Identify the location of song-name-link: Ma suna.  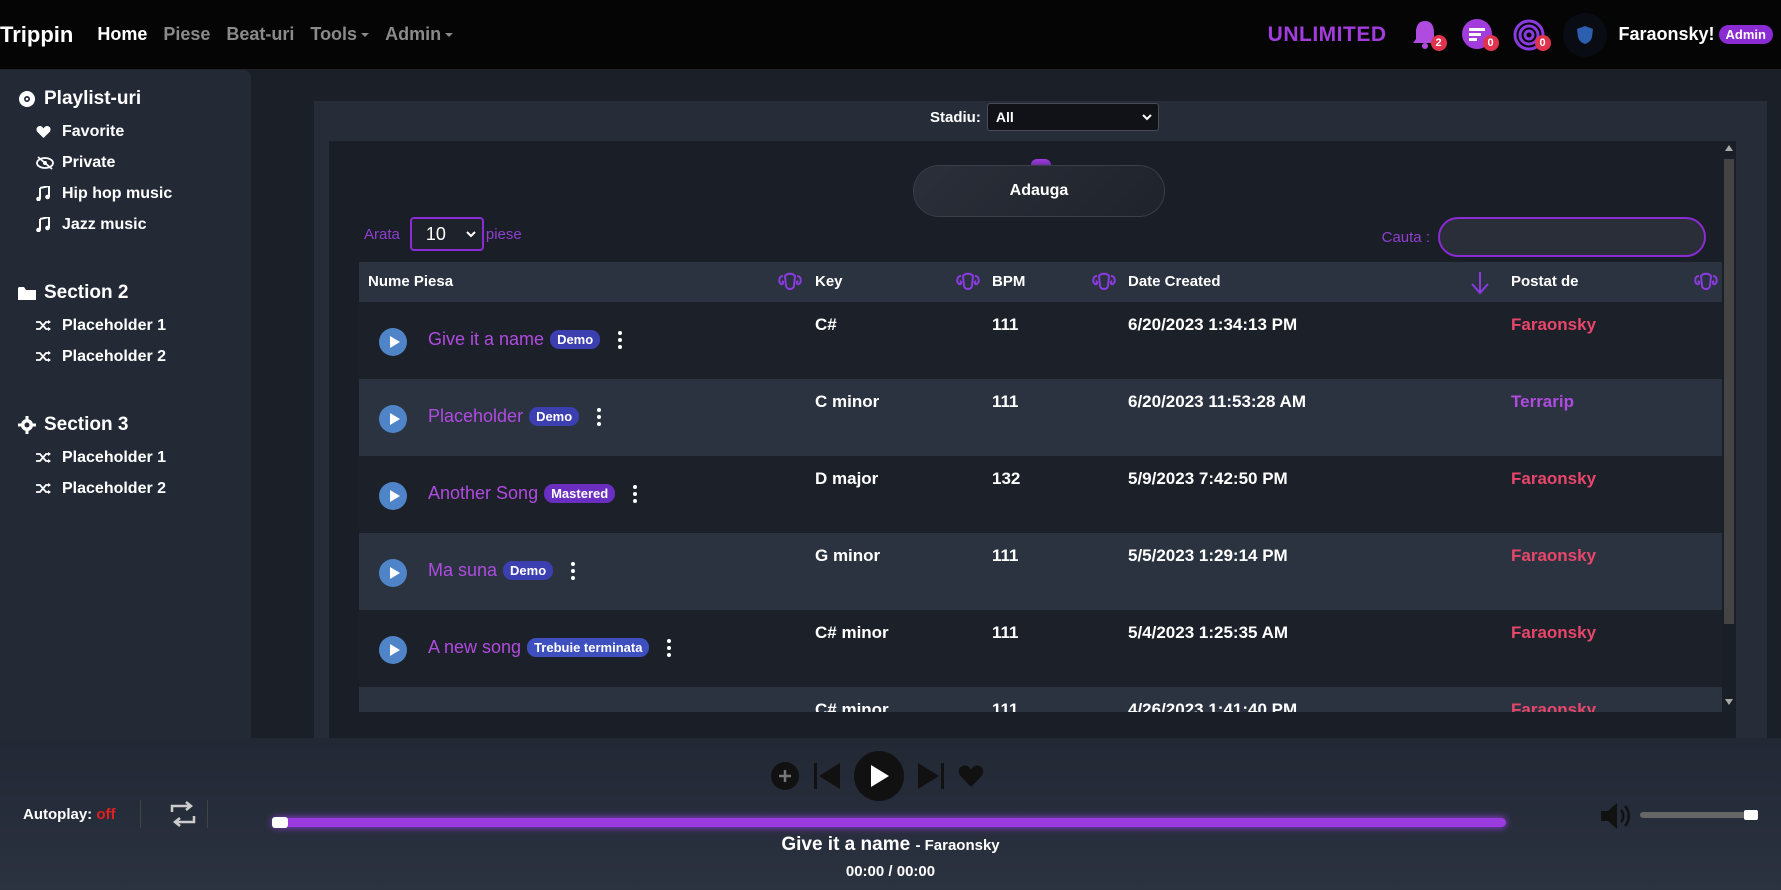
(462, 570).